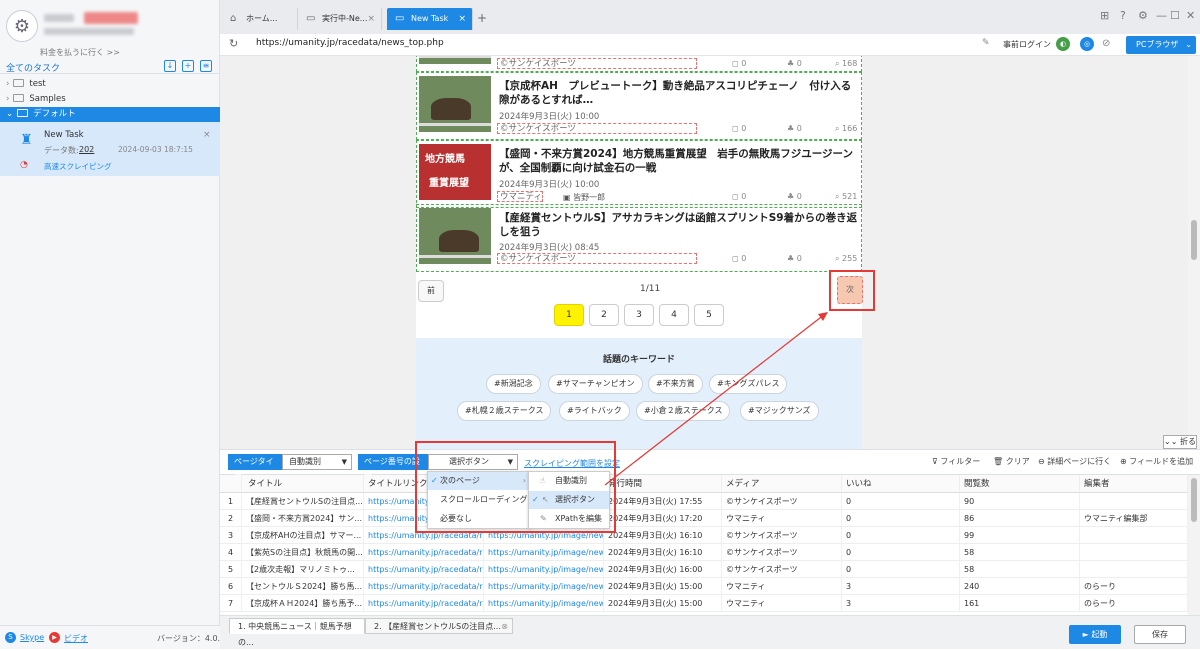 This screenshot has width=1200, height=651. Describe the element at coordinates (1020, 535) in the screenshot. I see `table-cell: 99` at that location.